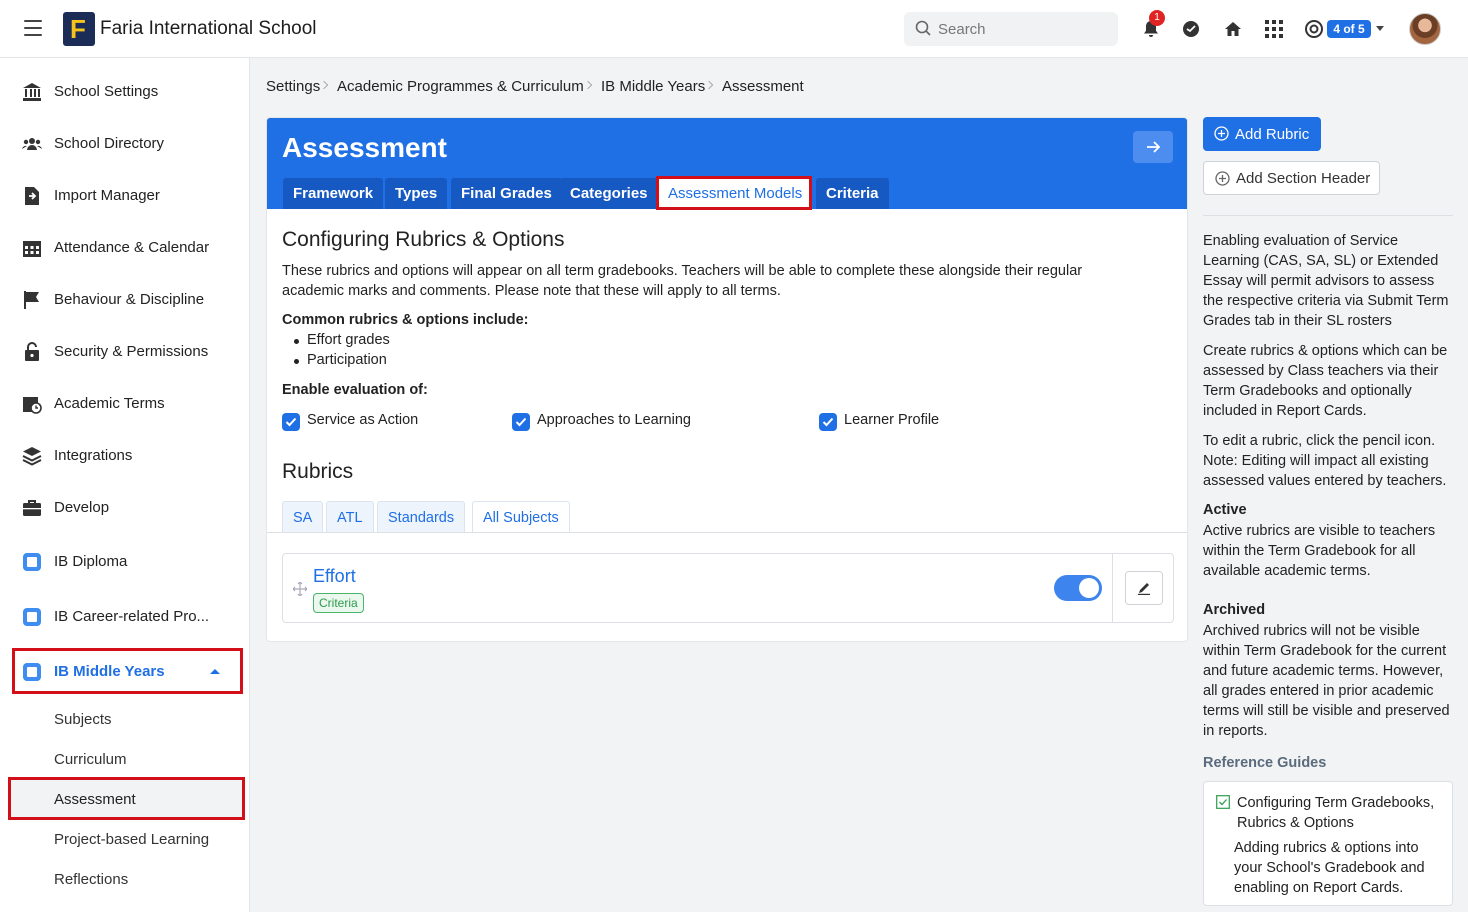  What do you see at coordinates (852, 193) in the screenshot?
I see `tab-criteria: Criteria` at bounding box center [852, 193].